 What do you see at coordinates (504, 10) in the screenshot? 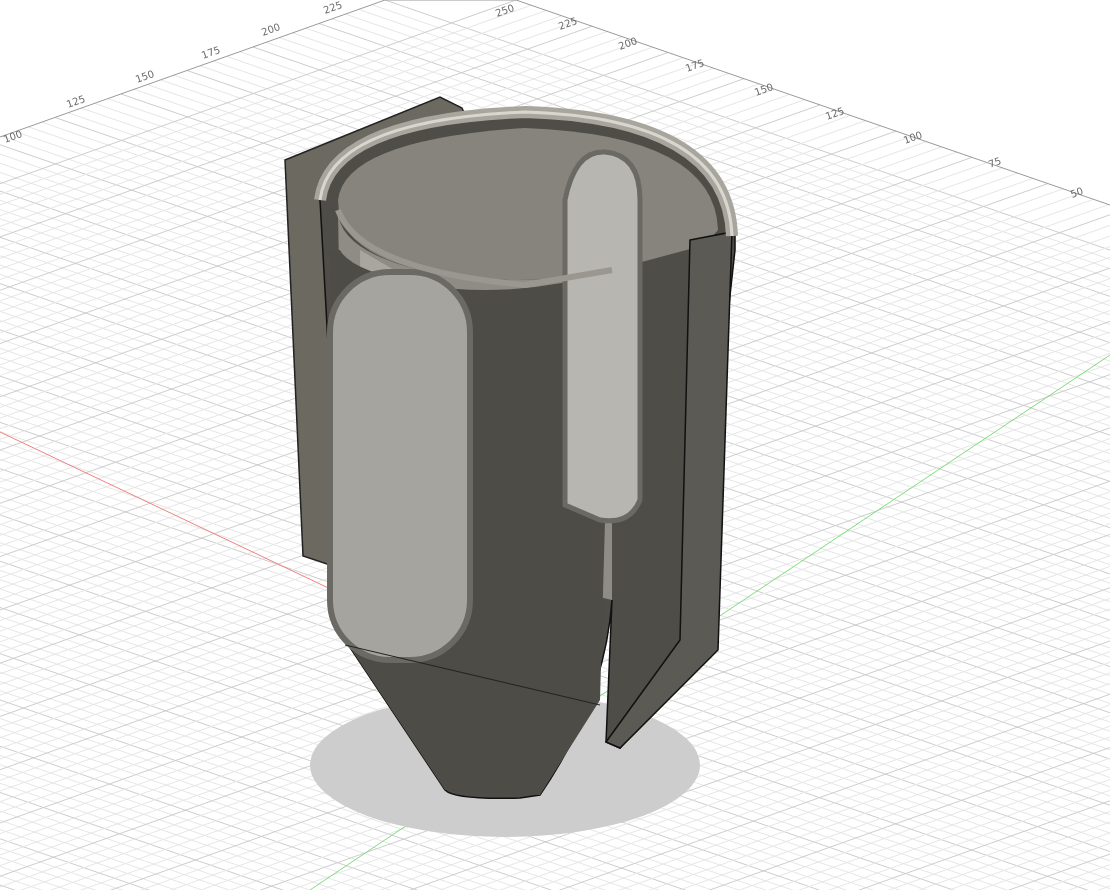
I see `grid-scale-label: 250` at bounding box center [504, 10].